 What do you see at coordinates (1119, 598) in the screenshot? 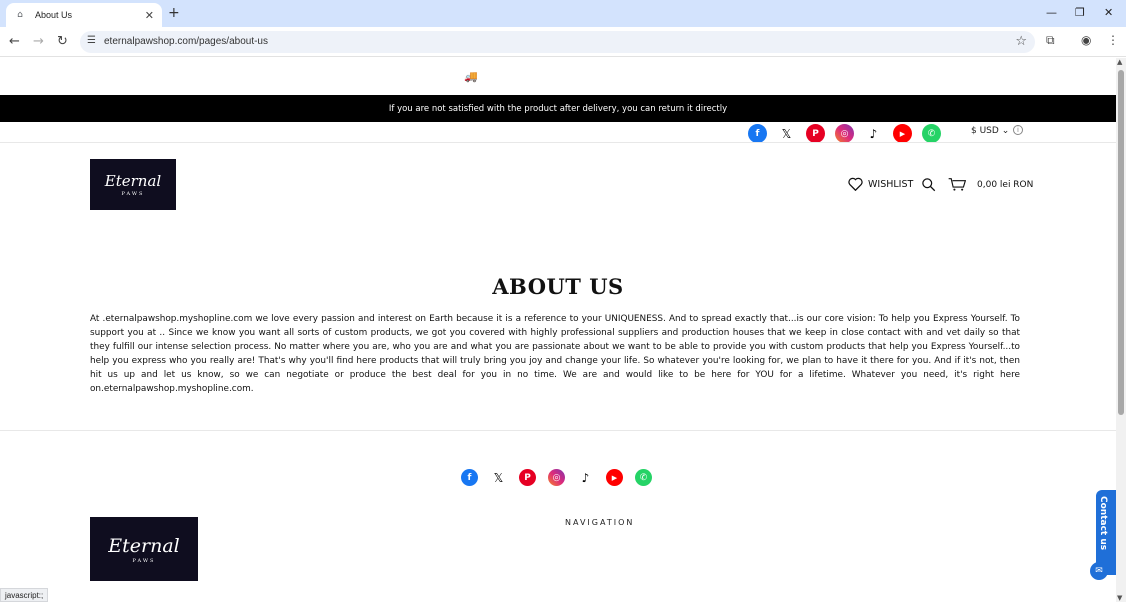
I see `scroll-down-icon: ▼` at bounding box center [1119, 598].